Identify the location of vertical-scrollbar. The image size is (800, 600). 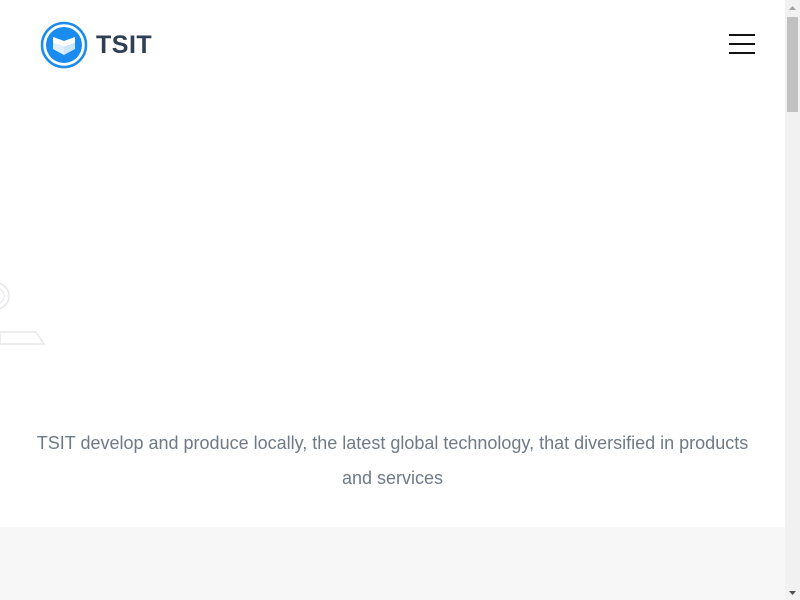
(792, 300).